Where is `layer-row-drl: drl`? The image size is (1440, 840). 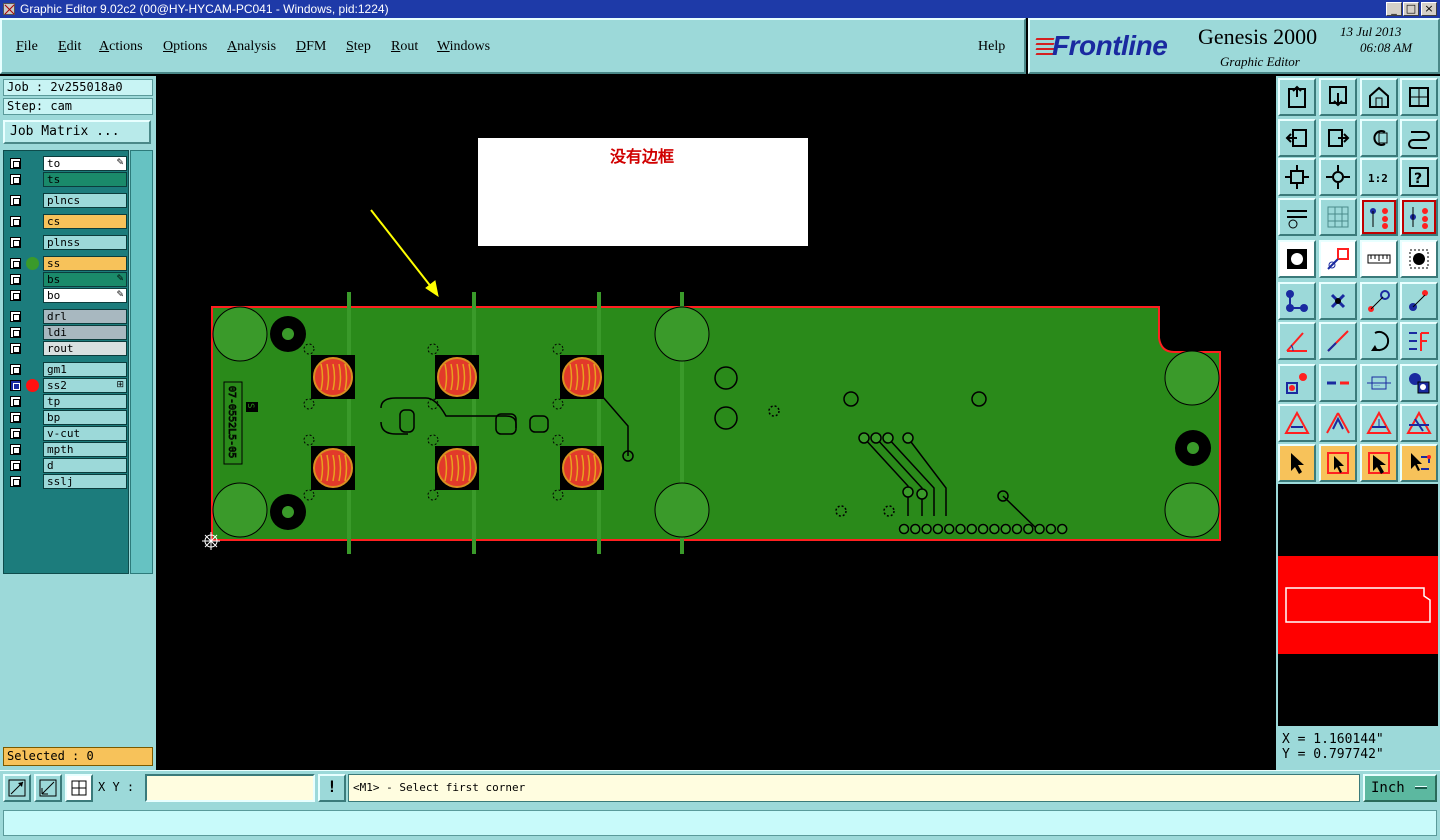
layer-row-drl: drl is located at coordinates (67, 316).